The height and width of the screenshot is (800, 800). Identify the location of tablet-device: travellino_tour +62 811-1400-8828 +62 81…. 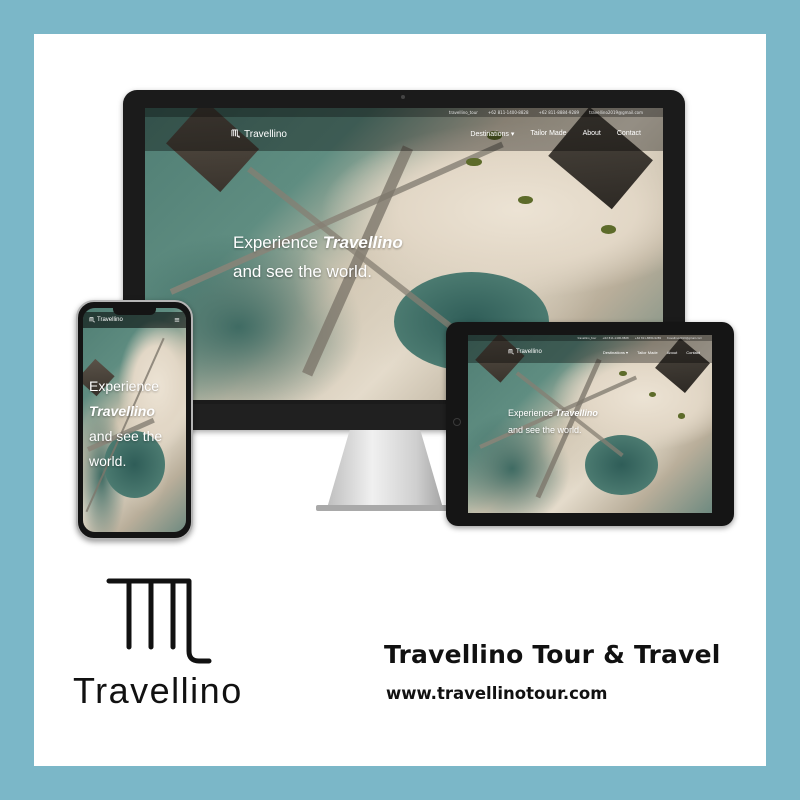
(590, 424).